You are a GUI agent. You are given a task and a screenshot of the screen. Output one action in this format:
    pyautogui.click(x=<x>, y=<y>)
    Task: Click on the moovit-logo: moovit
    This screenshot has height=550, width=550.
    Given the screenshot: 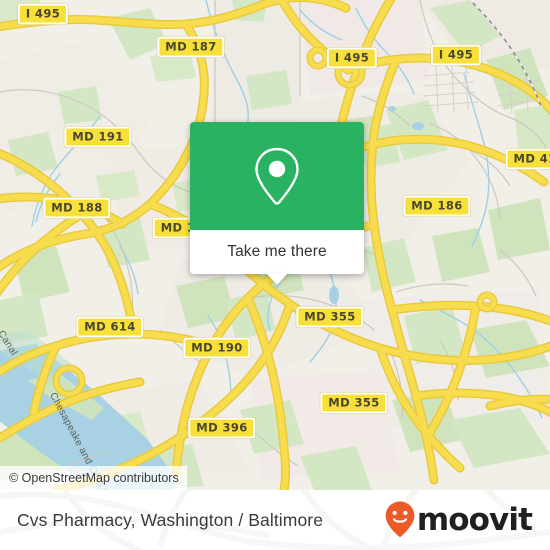 What is the action you would take?
    pyautogui.click(x=458, y=520)
    